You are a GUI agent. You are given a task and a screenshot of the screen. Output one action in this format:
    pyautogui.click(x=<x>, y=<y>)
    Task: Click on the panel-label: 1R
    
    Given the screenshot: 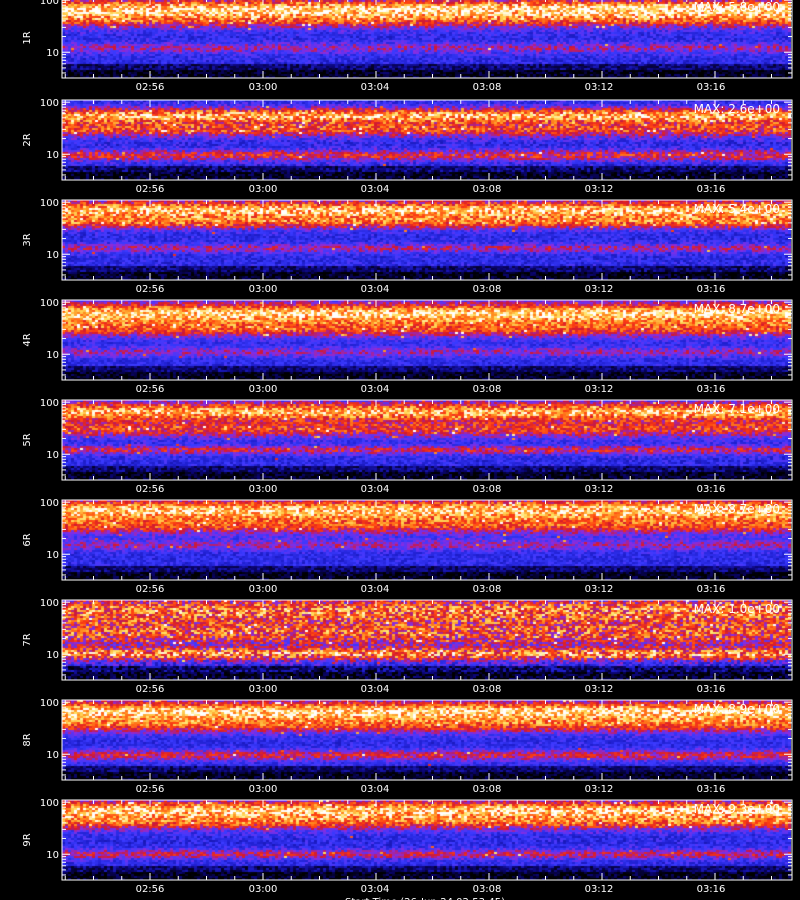 What is the action you would take?
    pyautogui.click(x=27, y=37)
    